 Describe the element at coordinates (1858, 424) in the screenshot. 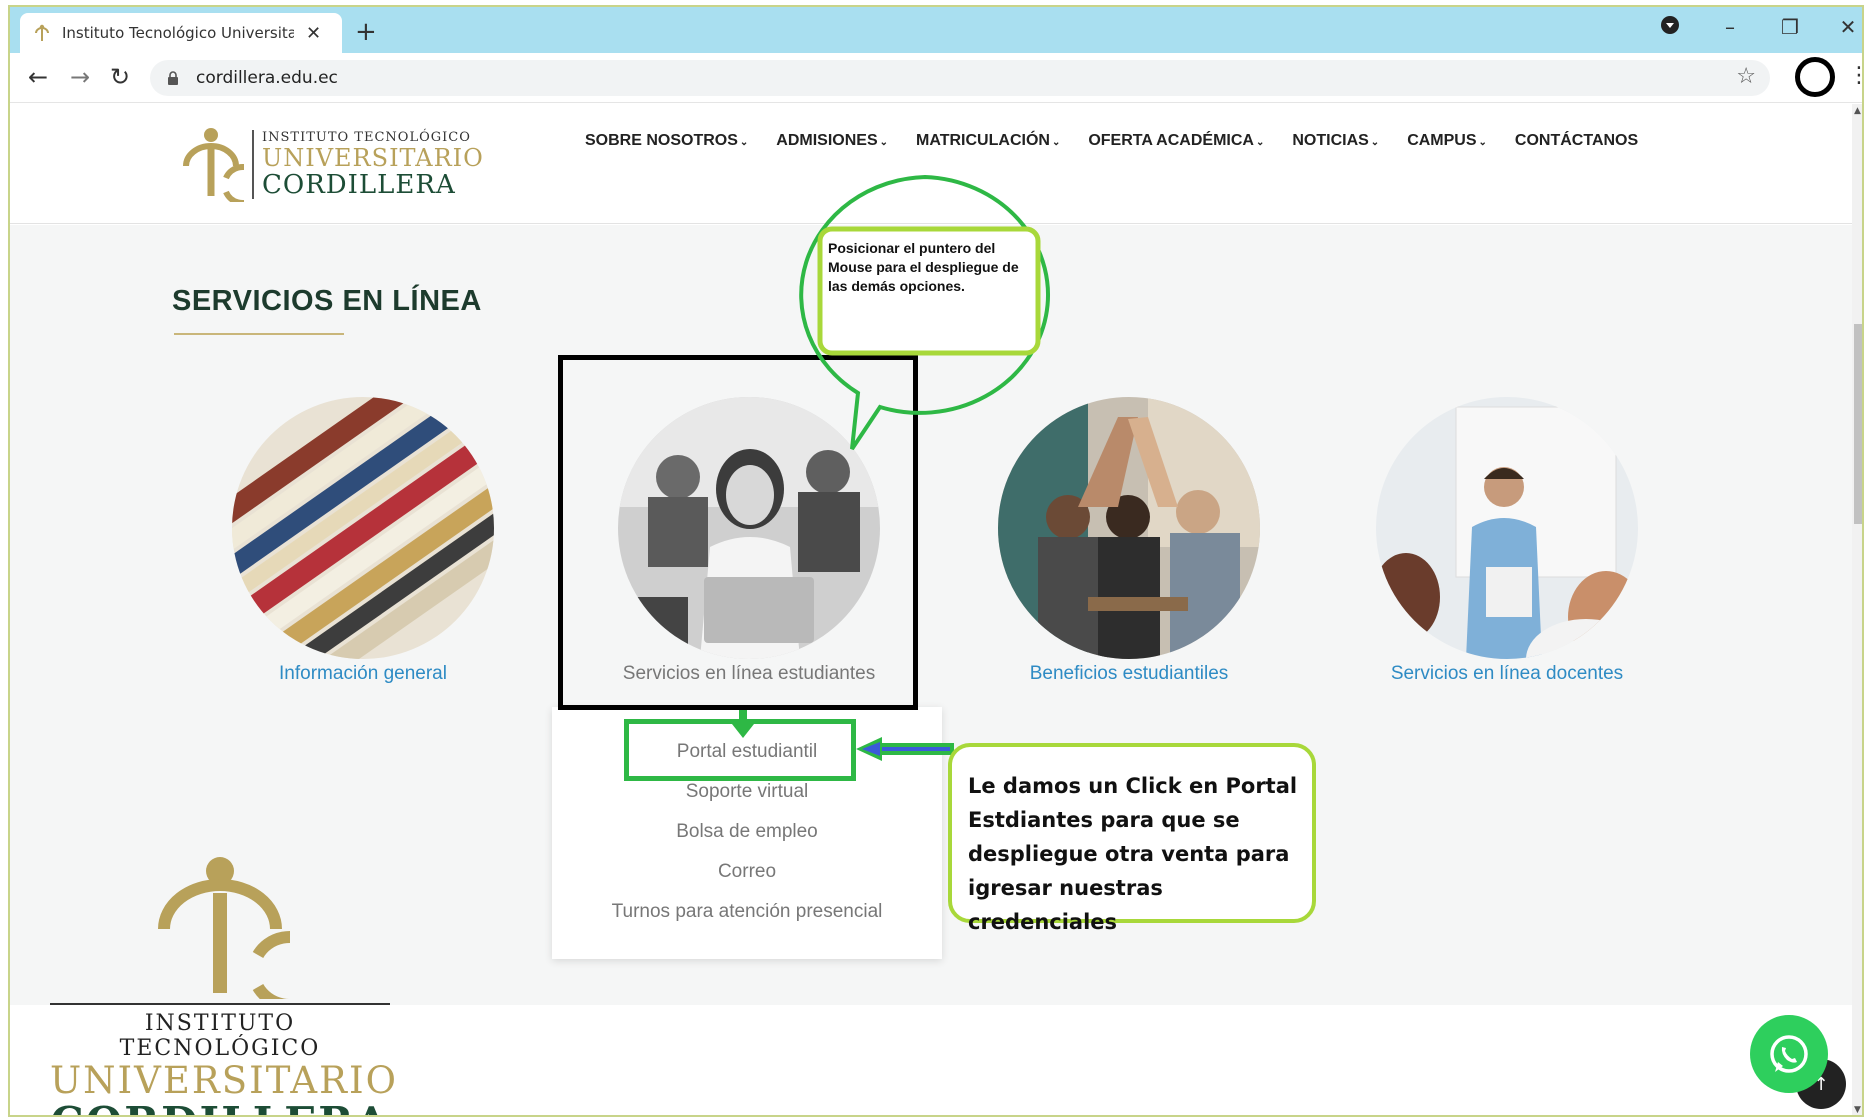

I see `scroll-thumb` at that location.